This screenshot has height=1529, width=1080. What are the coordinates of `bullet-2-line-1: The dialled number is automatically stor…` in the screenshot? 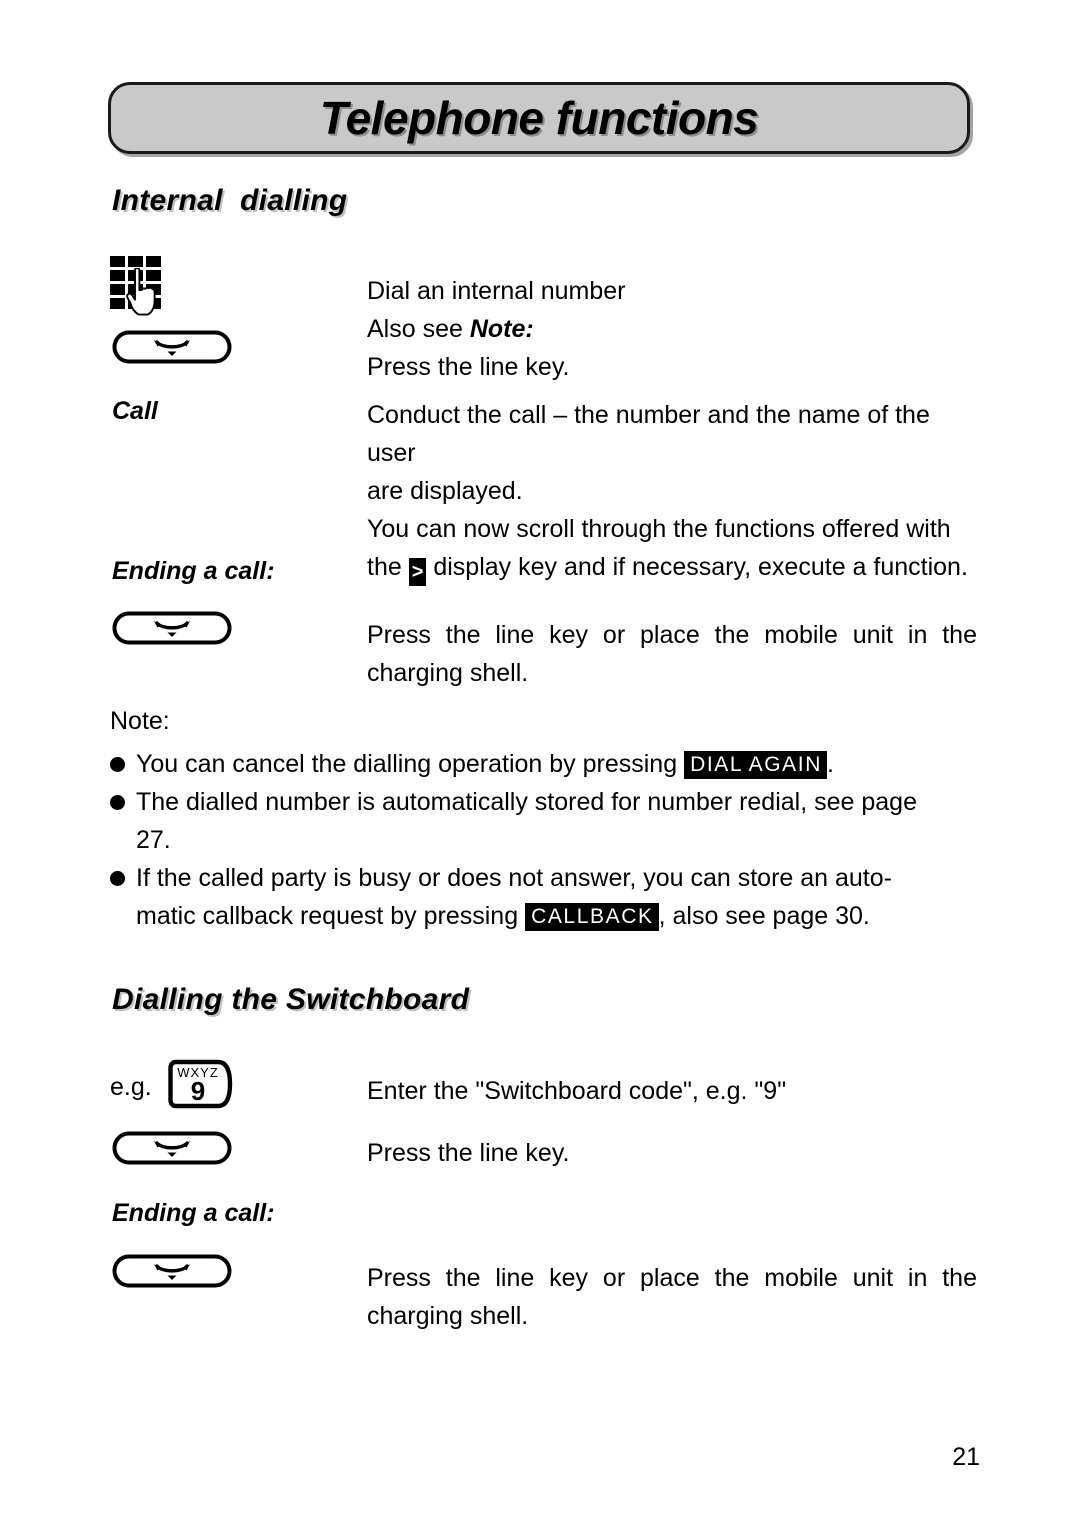 It's located at (526, 802).